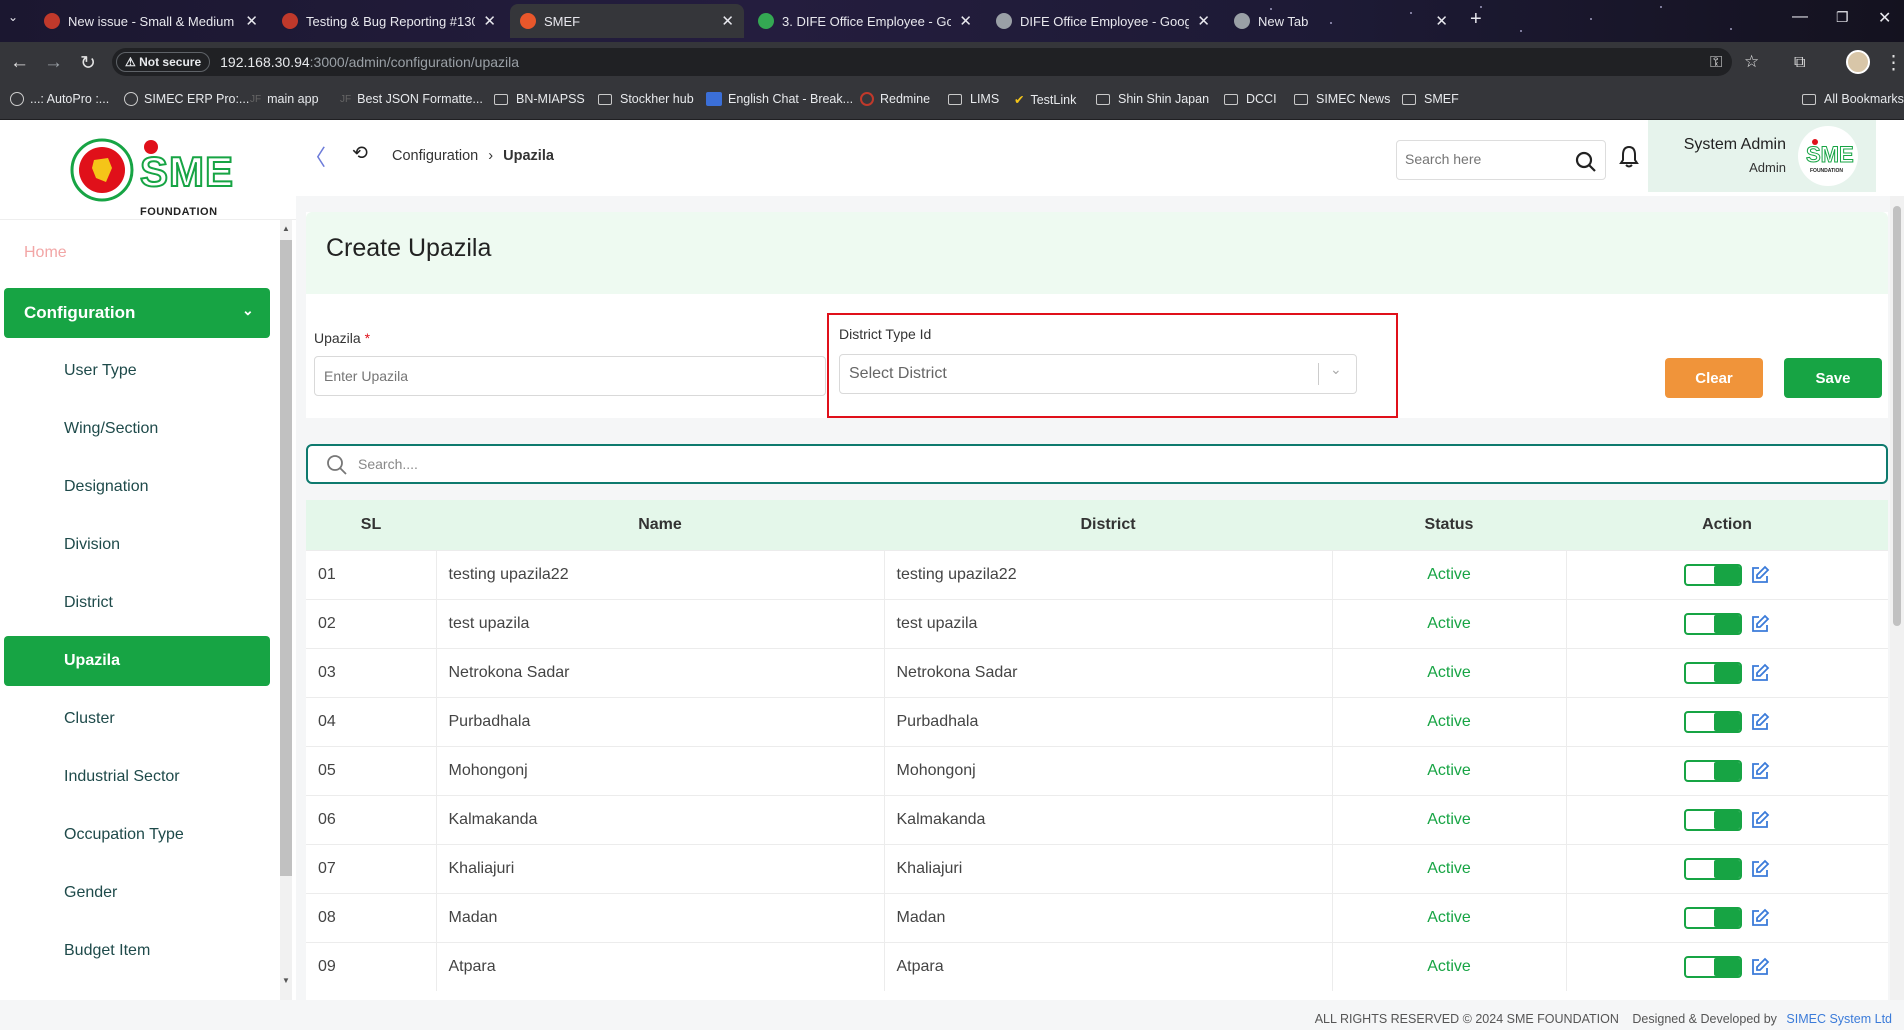 The image size is (1904, 1030). What do you see at coordinates (1762, 156) in the screenshot?
I see `user-profile-card: System Admin Admin SME FOUNDATION` at bounding box center [1762, 156].